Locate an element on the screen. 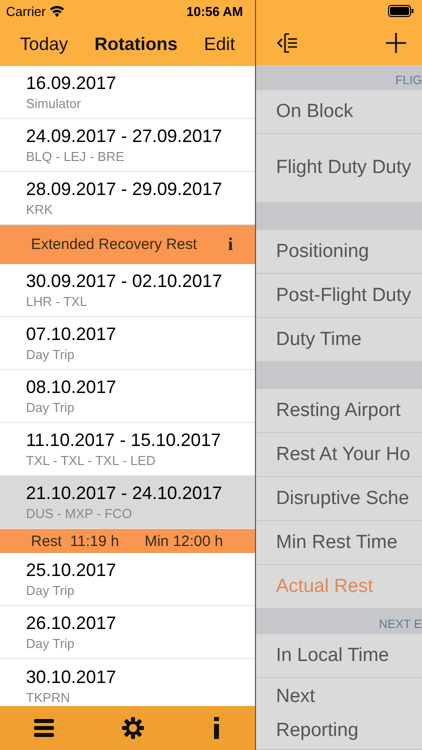 The width and height of the screenshot is (422, 750). detail-row: Disruptive Sche is located at coordinates (339, 499).